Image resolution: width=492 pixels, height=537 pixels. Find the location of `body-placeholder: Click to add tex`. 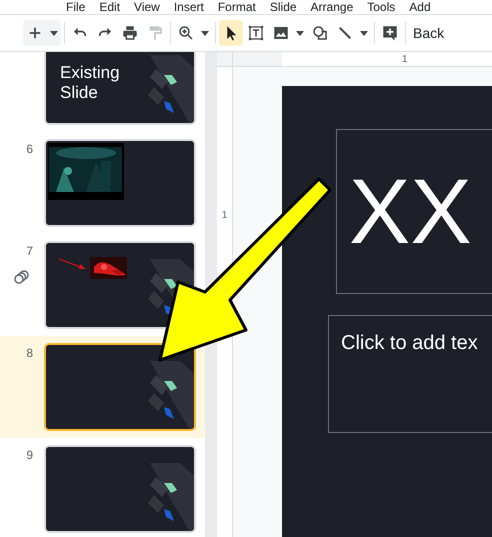

body-placeholder: Click to add tex is located at coordinates (410, 374).